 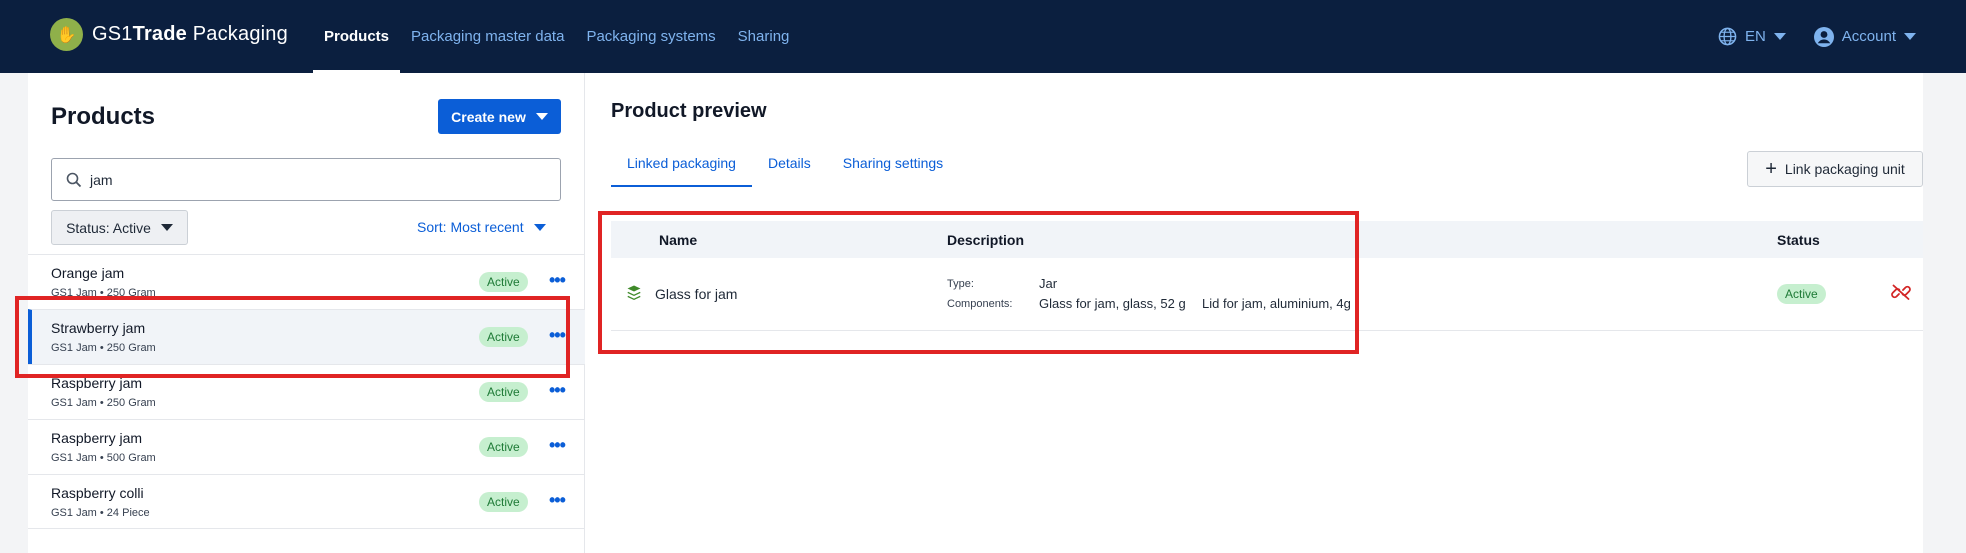 I want to click on column-status: Status, so click(x=1798, y=240).